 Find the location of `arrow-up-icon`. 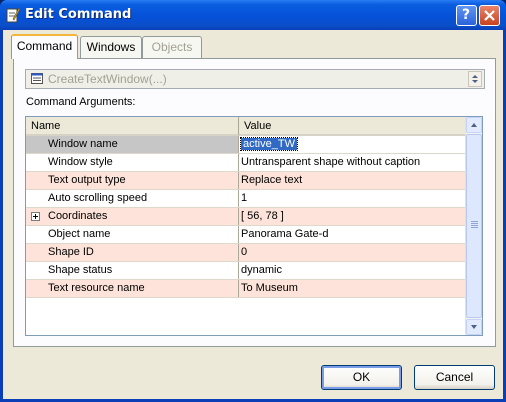

arrow-up-icon is located at coordinates (474, 125).